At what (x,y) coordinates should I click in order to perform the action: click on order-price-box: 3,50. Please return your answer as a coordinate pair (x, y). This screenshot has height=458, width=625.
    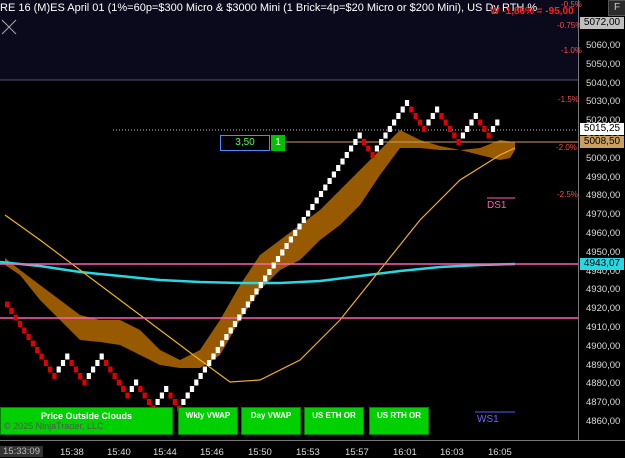
    Looking at the image, I should click on (245, 143).